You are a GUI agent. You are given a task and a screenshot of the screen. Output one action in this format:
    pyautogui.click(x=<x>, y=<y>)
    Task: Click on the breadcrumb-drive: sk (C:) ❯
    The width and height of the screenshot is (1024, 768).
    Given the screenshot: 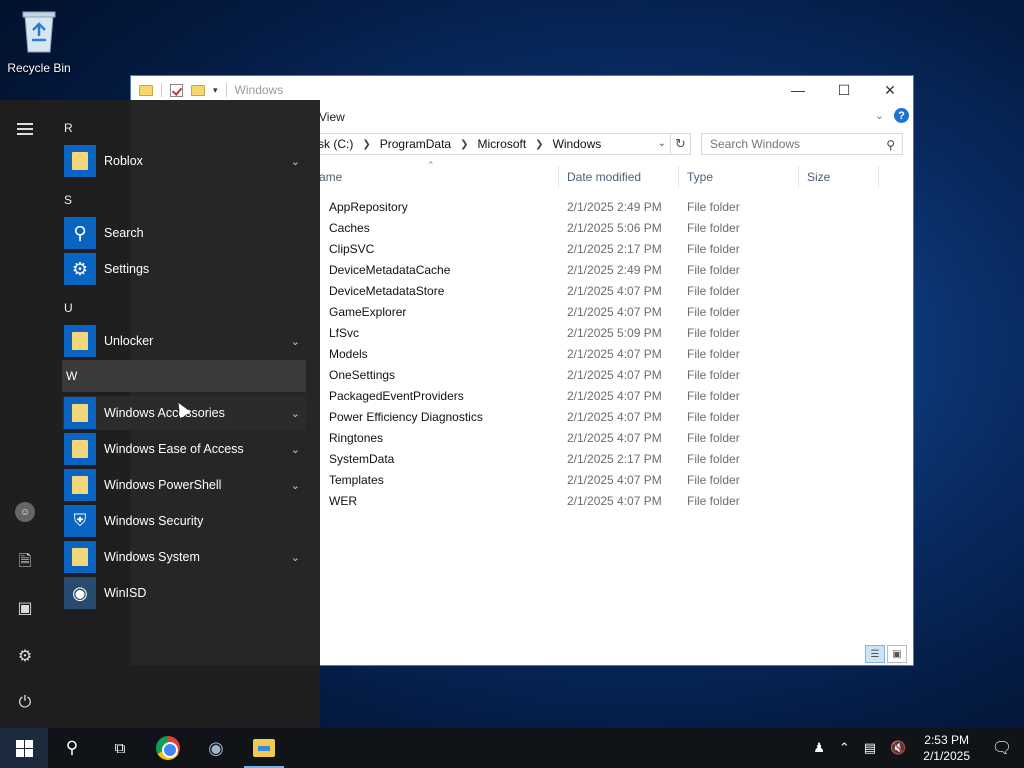 What is the action you would take?
    pyautogui.click(x=349, y=144)
    